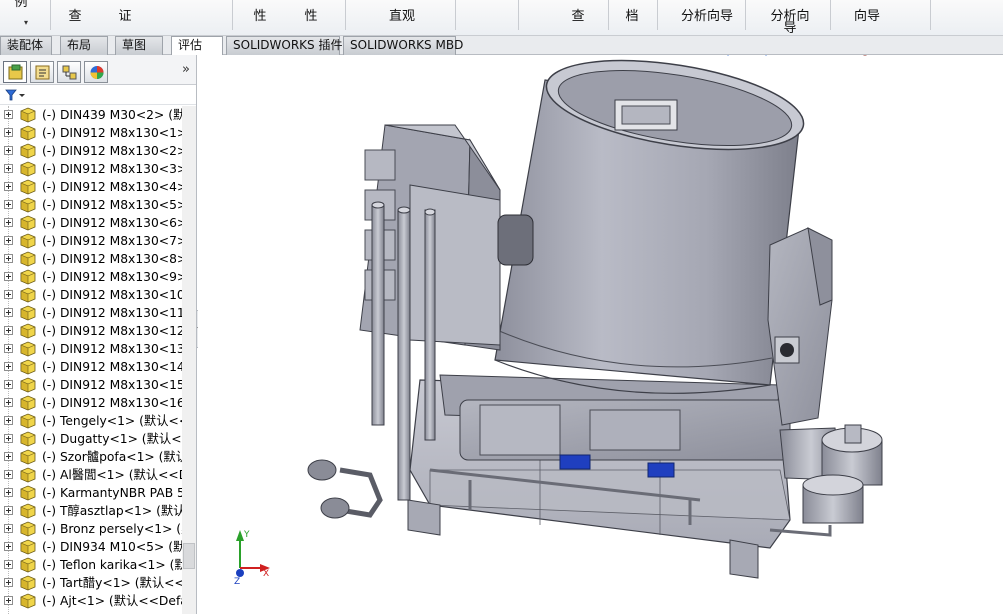 This screenshot has width=1003, height=614. I want to click on apply-scene-icon, so click(862, 55).